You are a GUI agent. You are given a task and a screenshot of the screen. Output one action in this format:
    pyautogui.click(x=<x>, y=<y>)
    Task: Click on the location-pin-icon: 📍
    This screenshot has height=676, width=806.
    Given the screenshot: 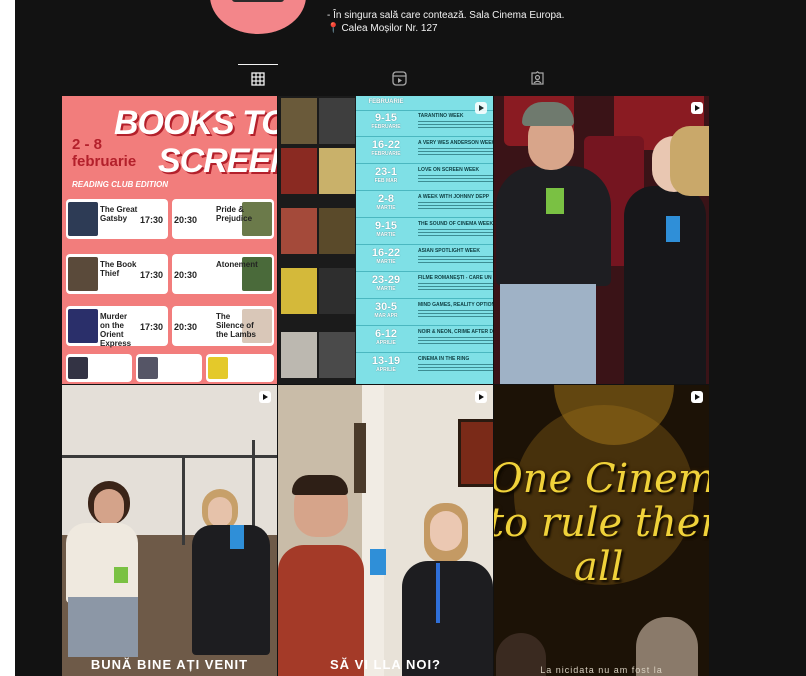 What is the action you would take?
    pyautogui.click(x=333, y=28)
    